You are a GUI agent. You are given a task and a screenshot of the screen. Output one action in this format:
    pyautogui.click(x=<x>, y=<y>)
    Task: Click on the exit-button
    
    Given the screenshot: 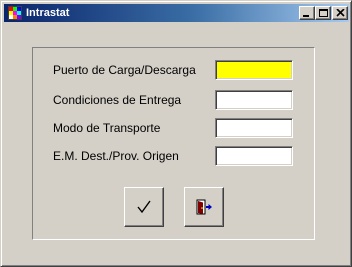 What is the action you would take?
    pyautogui.click(x=204, y=207)
    